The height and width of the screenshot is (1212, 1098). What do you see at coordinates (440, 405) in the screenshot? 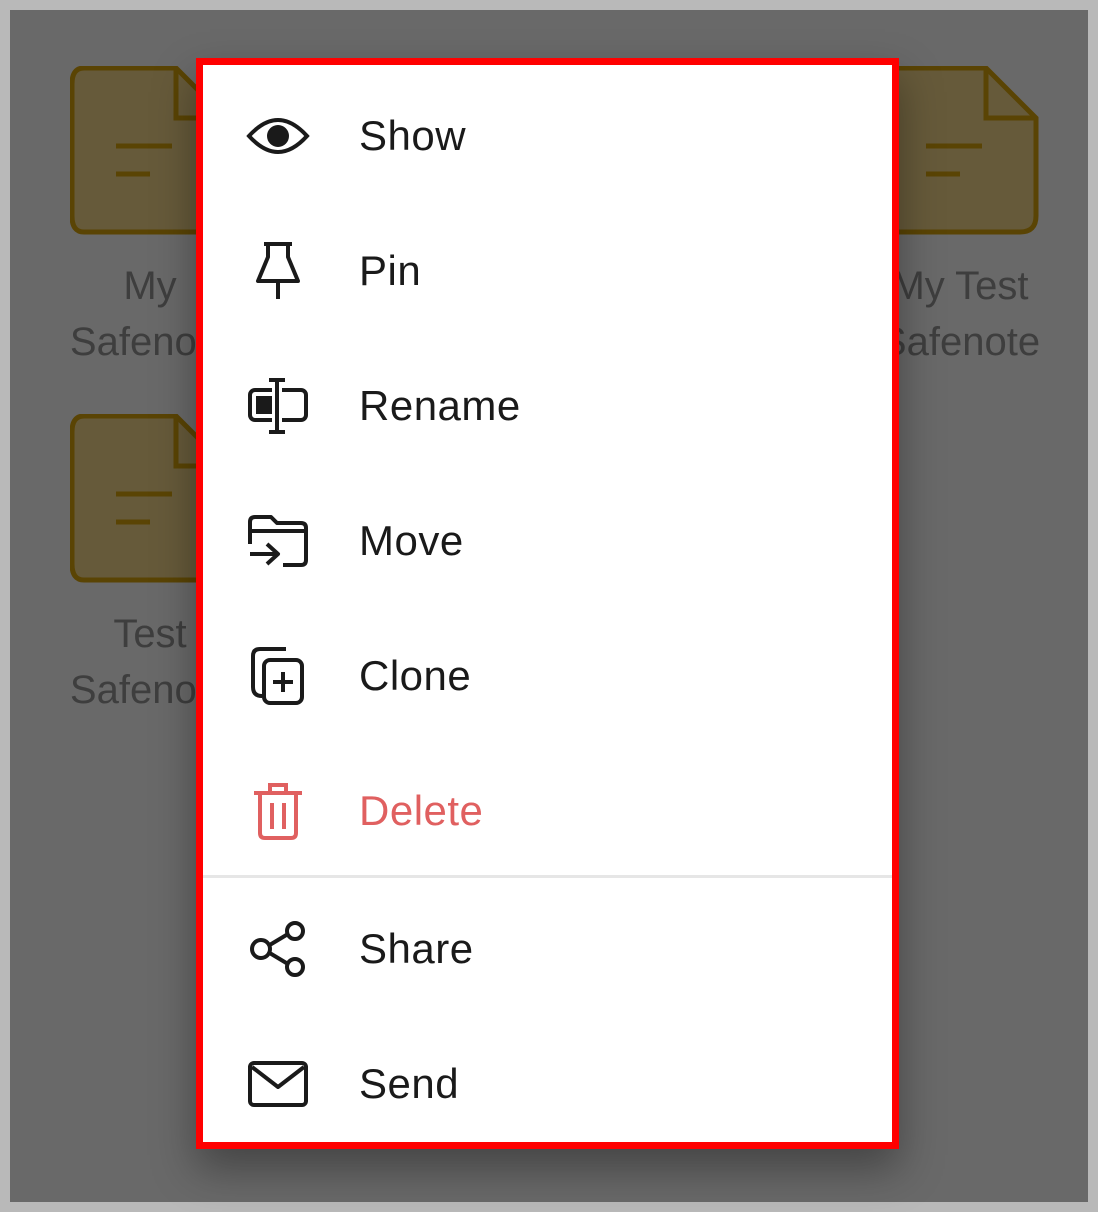
I see `menu-item-label: Rename` at bounding box center [440, 405].